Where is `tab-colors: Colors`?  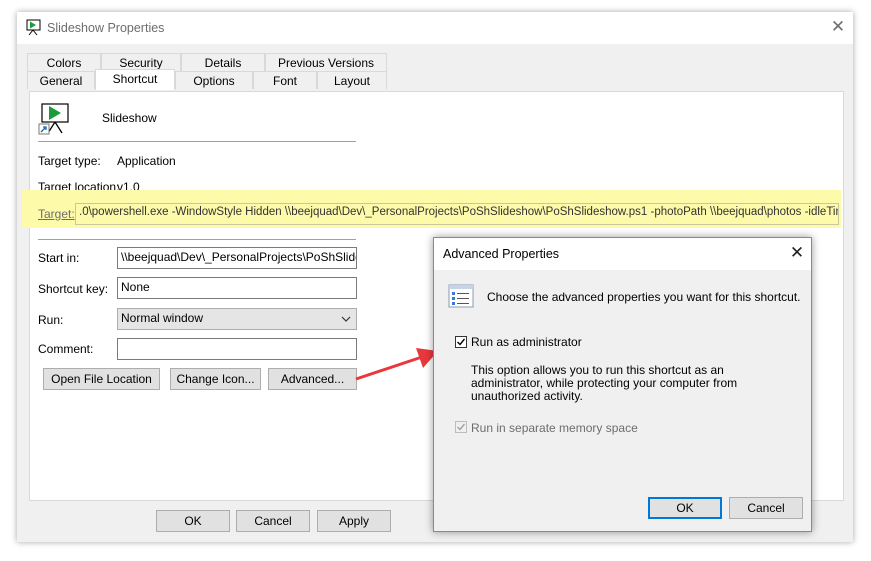 tab-colors: Colors is located at coordinates (64, 62).